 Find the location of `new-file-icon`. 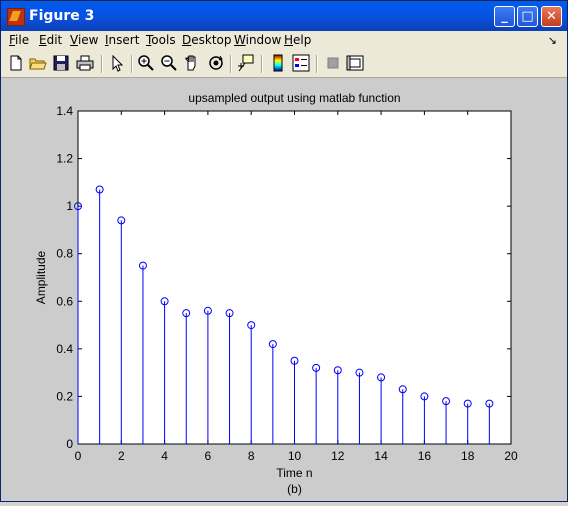

new-file-icon is located at coordinates (16, 63).